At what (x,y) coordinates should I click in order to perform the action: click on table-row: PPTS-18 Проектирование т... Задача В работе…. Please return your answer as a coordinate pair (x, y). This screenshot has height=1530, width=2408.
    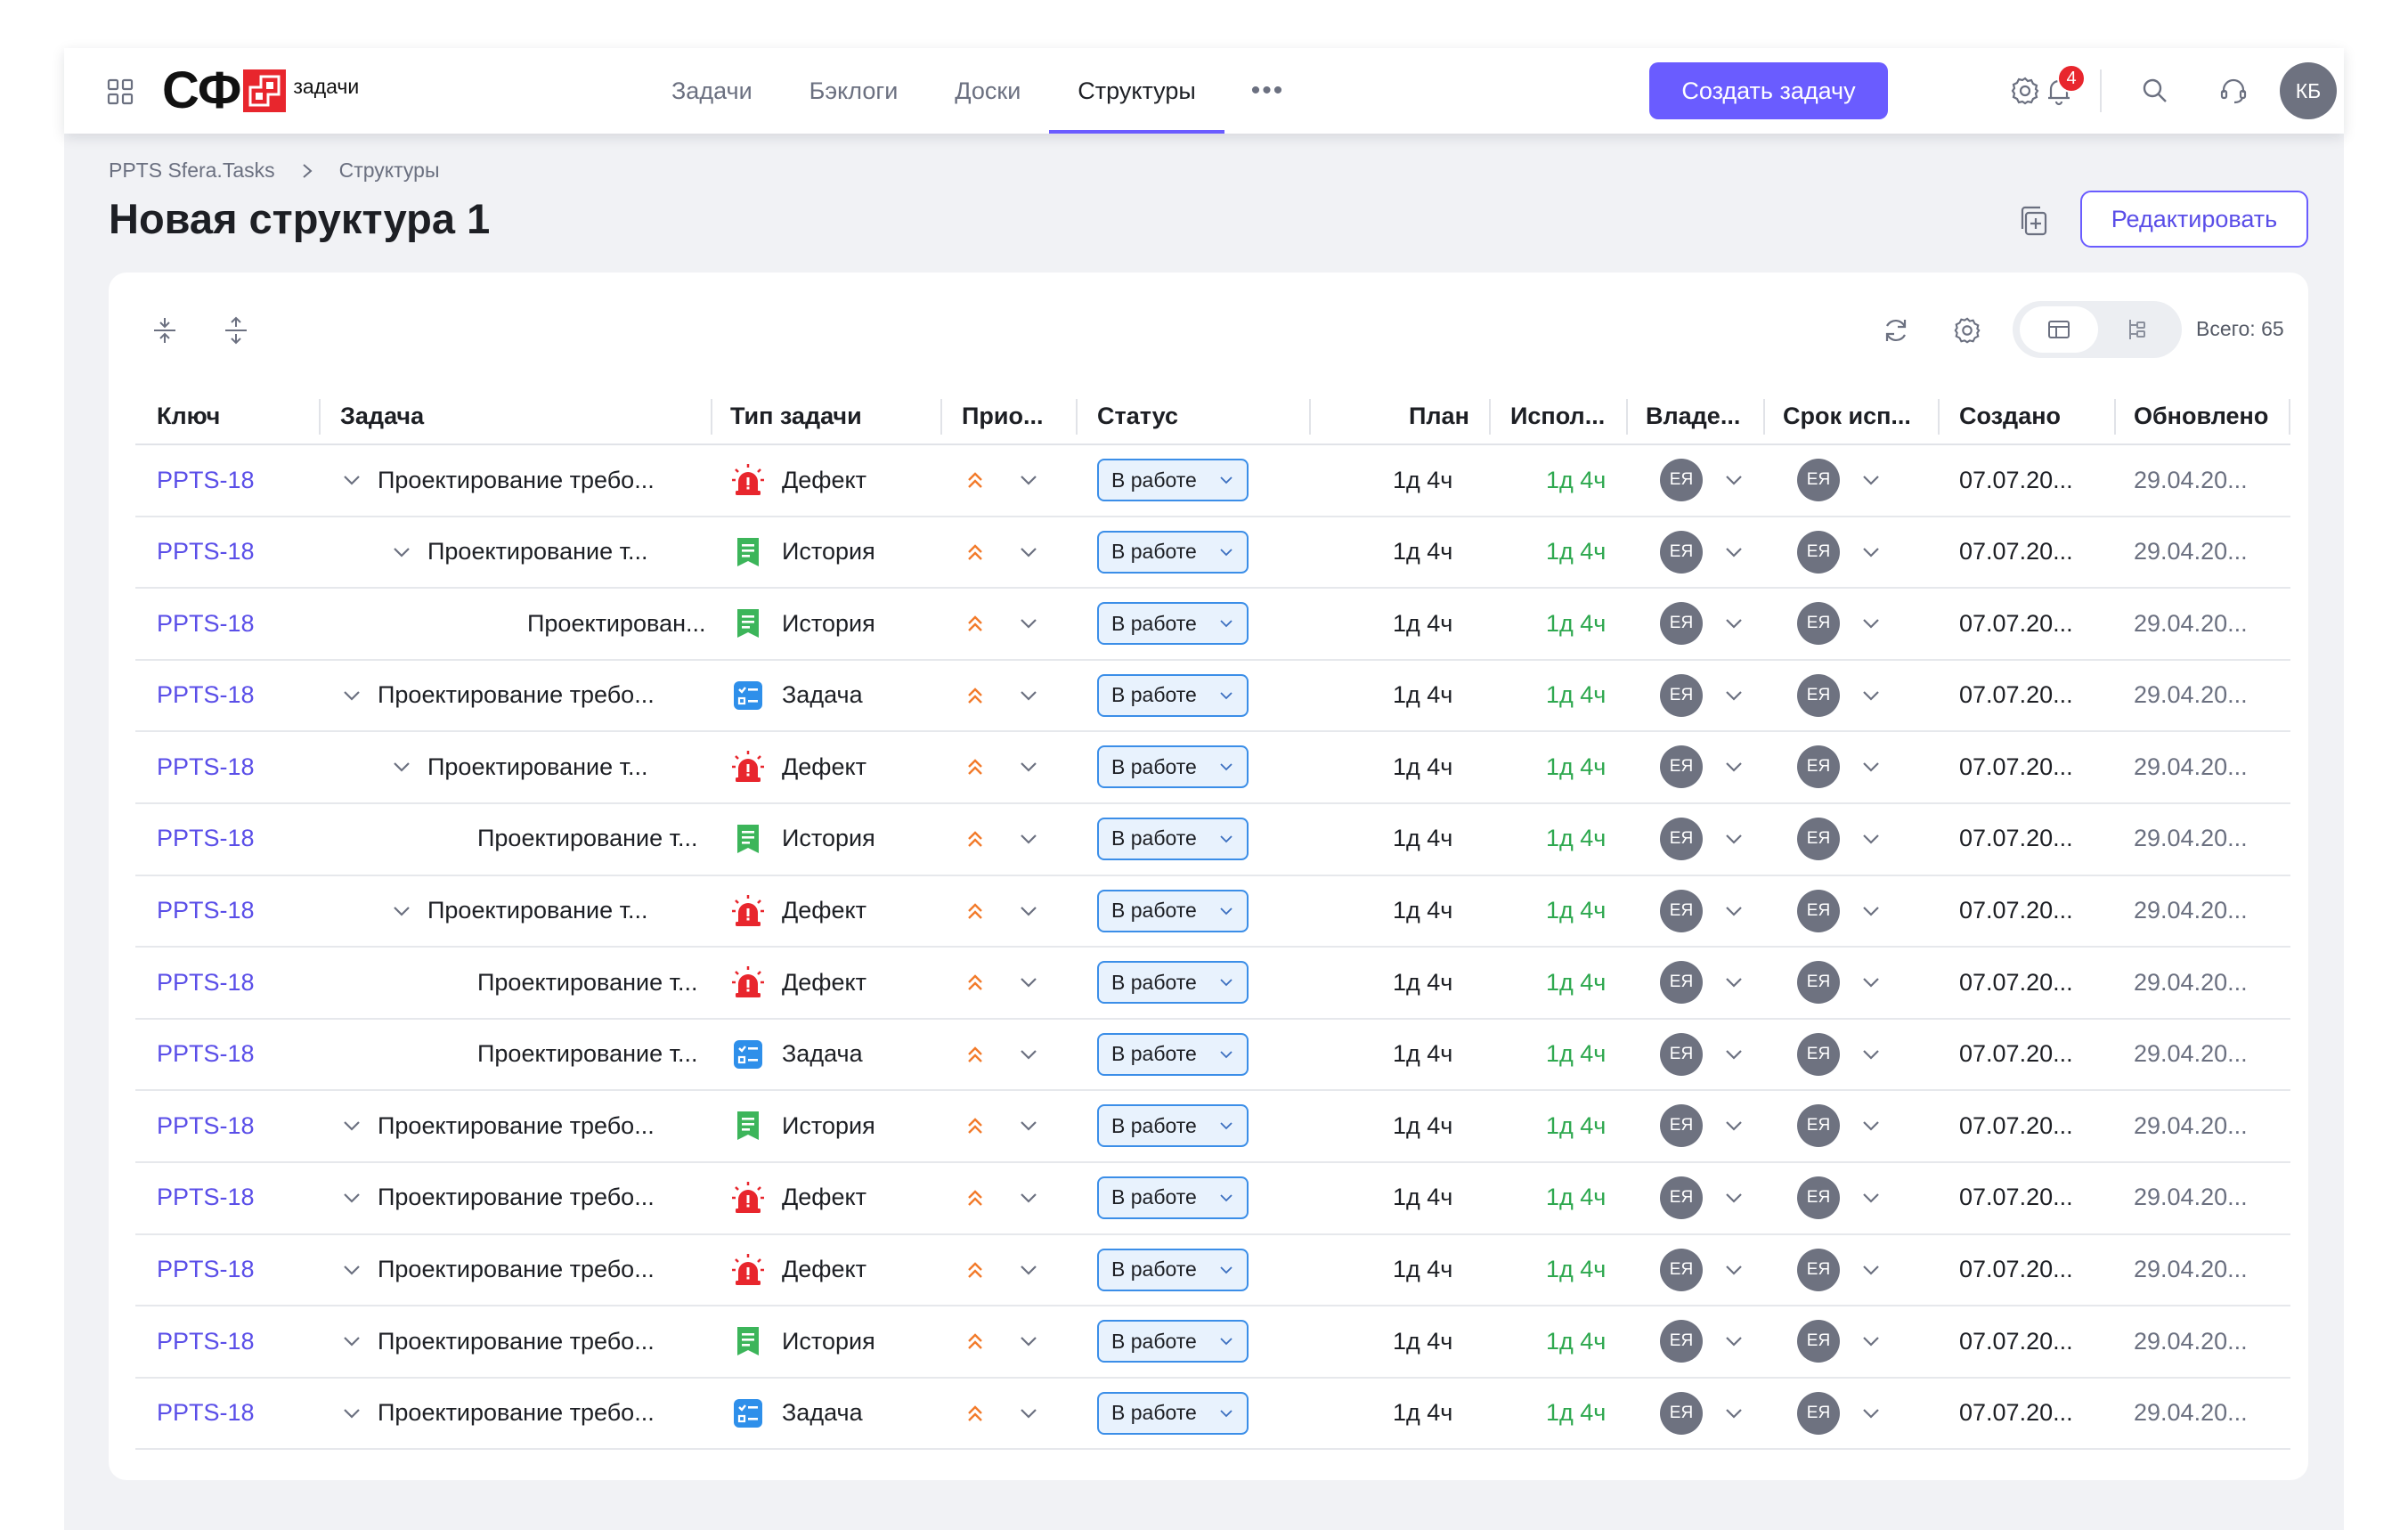
    Looking at the image, I should click on (1212, 1056).